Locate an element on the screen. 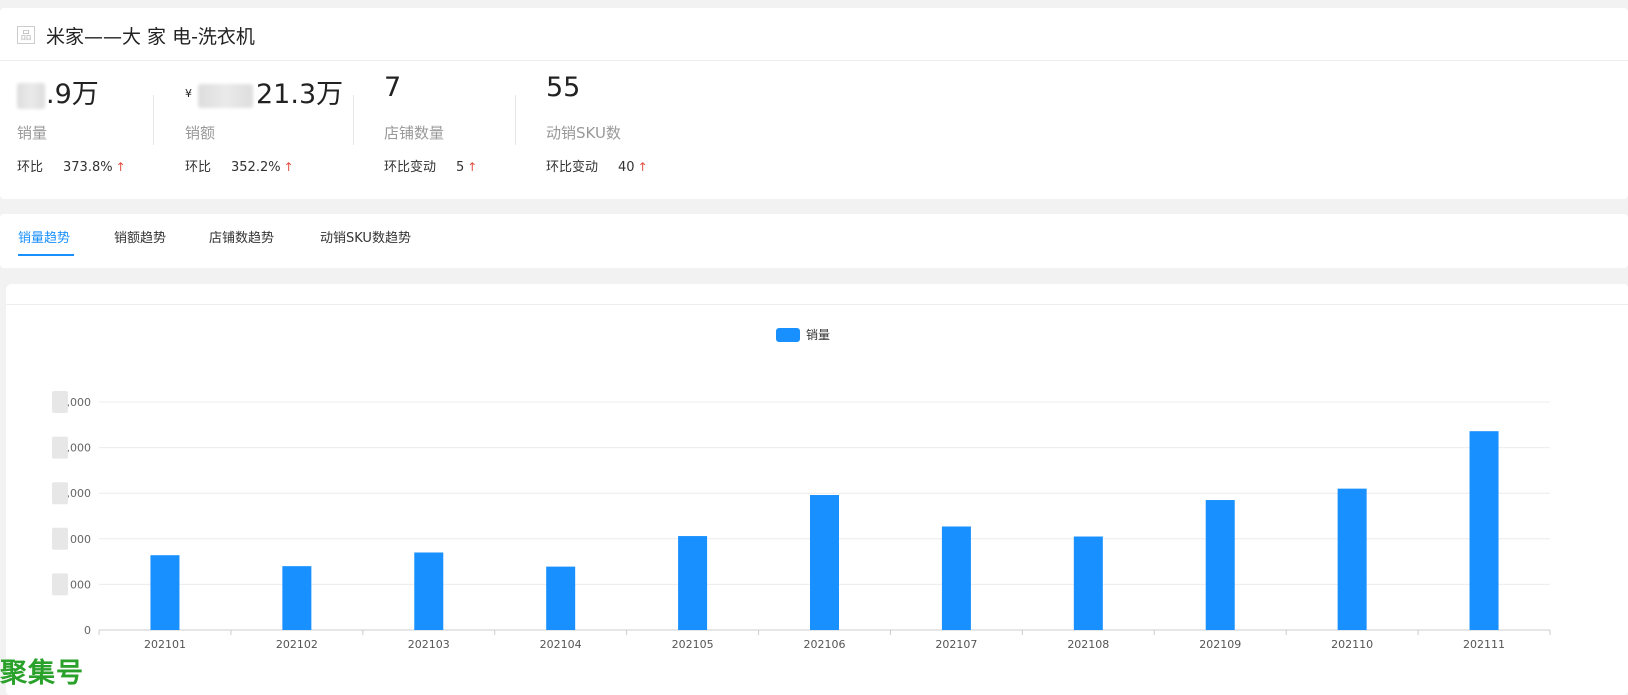  metric-value: 55 is located at coordinates (563, 87).